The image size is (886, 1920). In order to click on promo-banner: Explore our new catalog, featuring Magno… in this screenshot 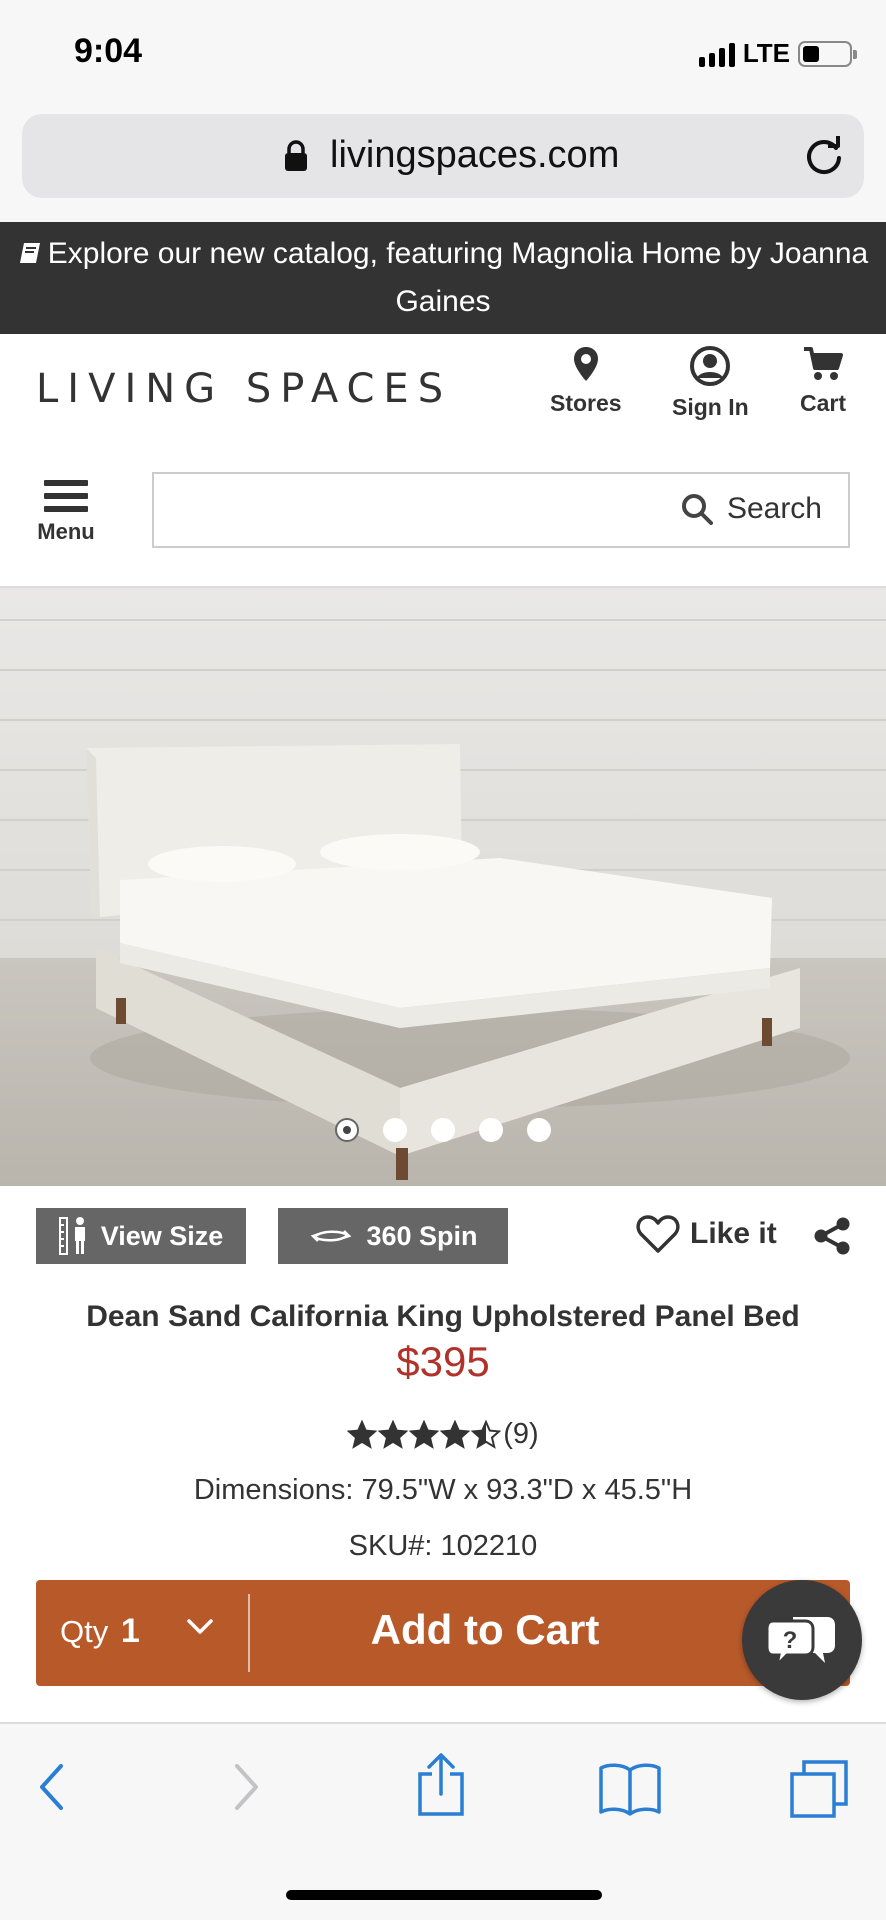, I will do `click(443, 278)`.